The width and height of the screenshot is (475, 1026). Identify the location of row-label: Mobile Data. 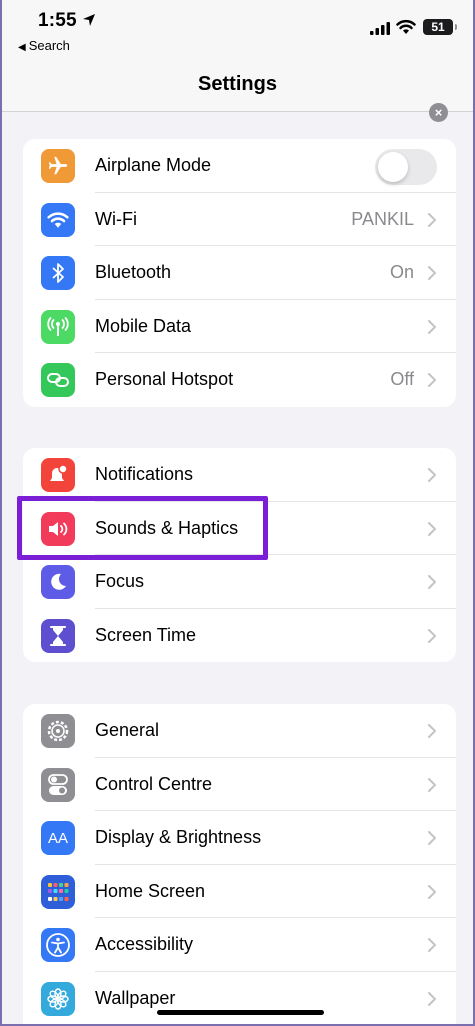
(143, 325).